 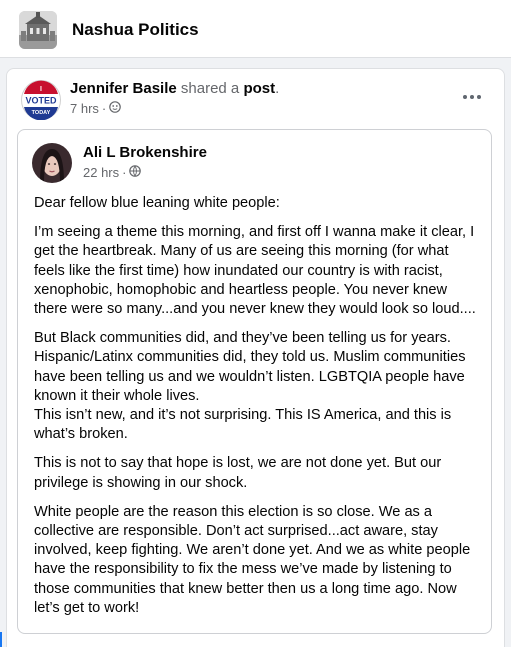 I want to click on avatar-badge-middle: VOTED, so click(x=41, y=101).